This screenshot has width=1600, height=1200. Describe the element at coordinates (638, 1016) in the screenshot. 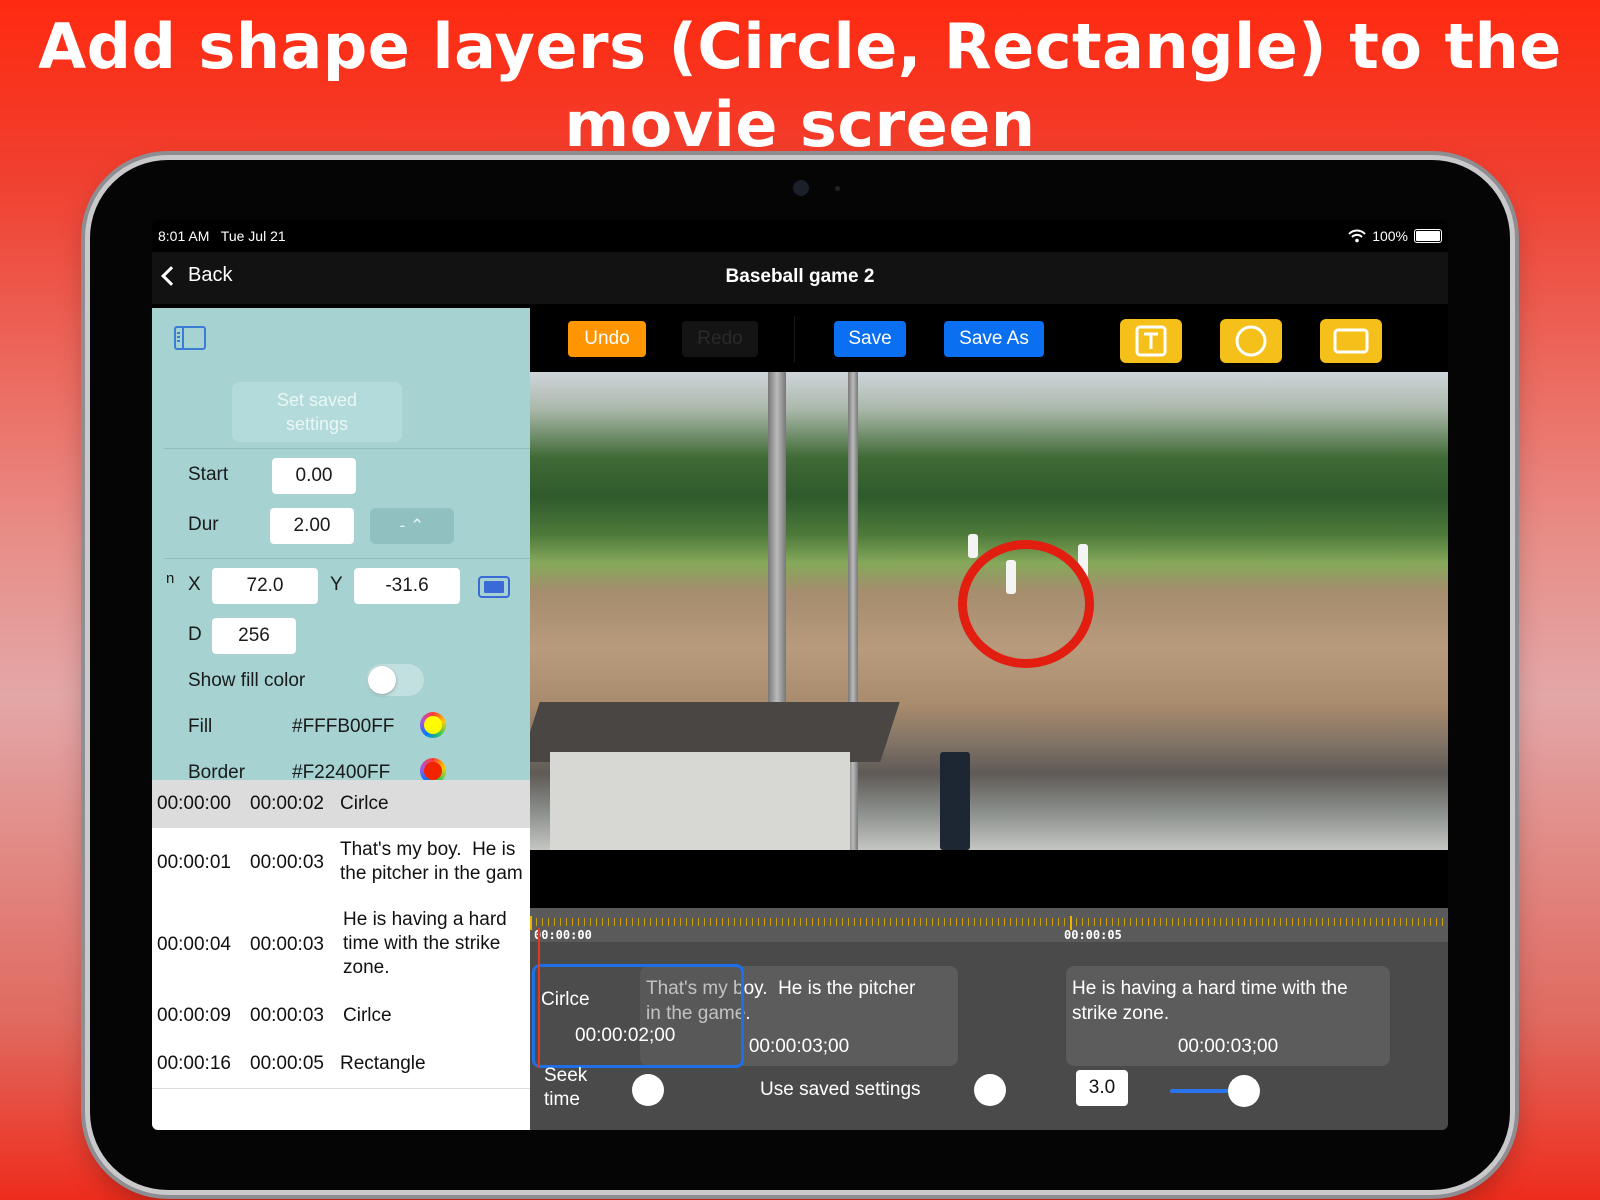

I see `timeline-clip-selected: Cirlce 00:00:02;00` at that location.